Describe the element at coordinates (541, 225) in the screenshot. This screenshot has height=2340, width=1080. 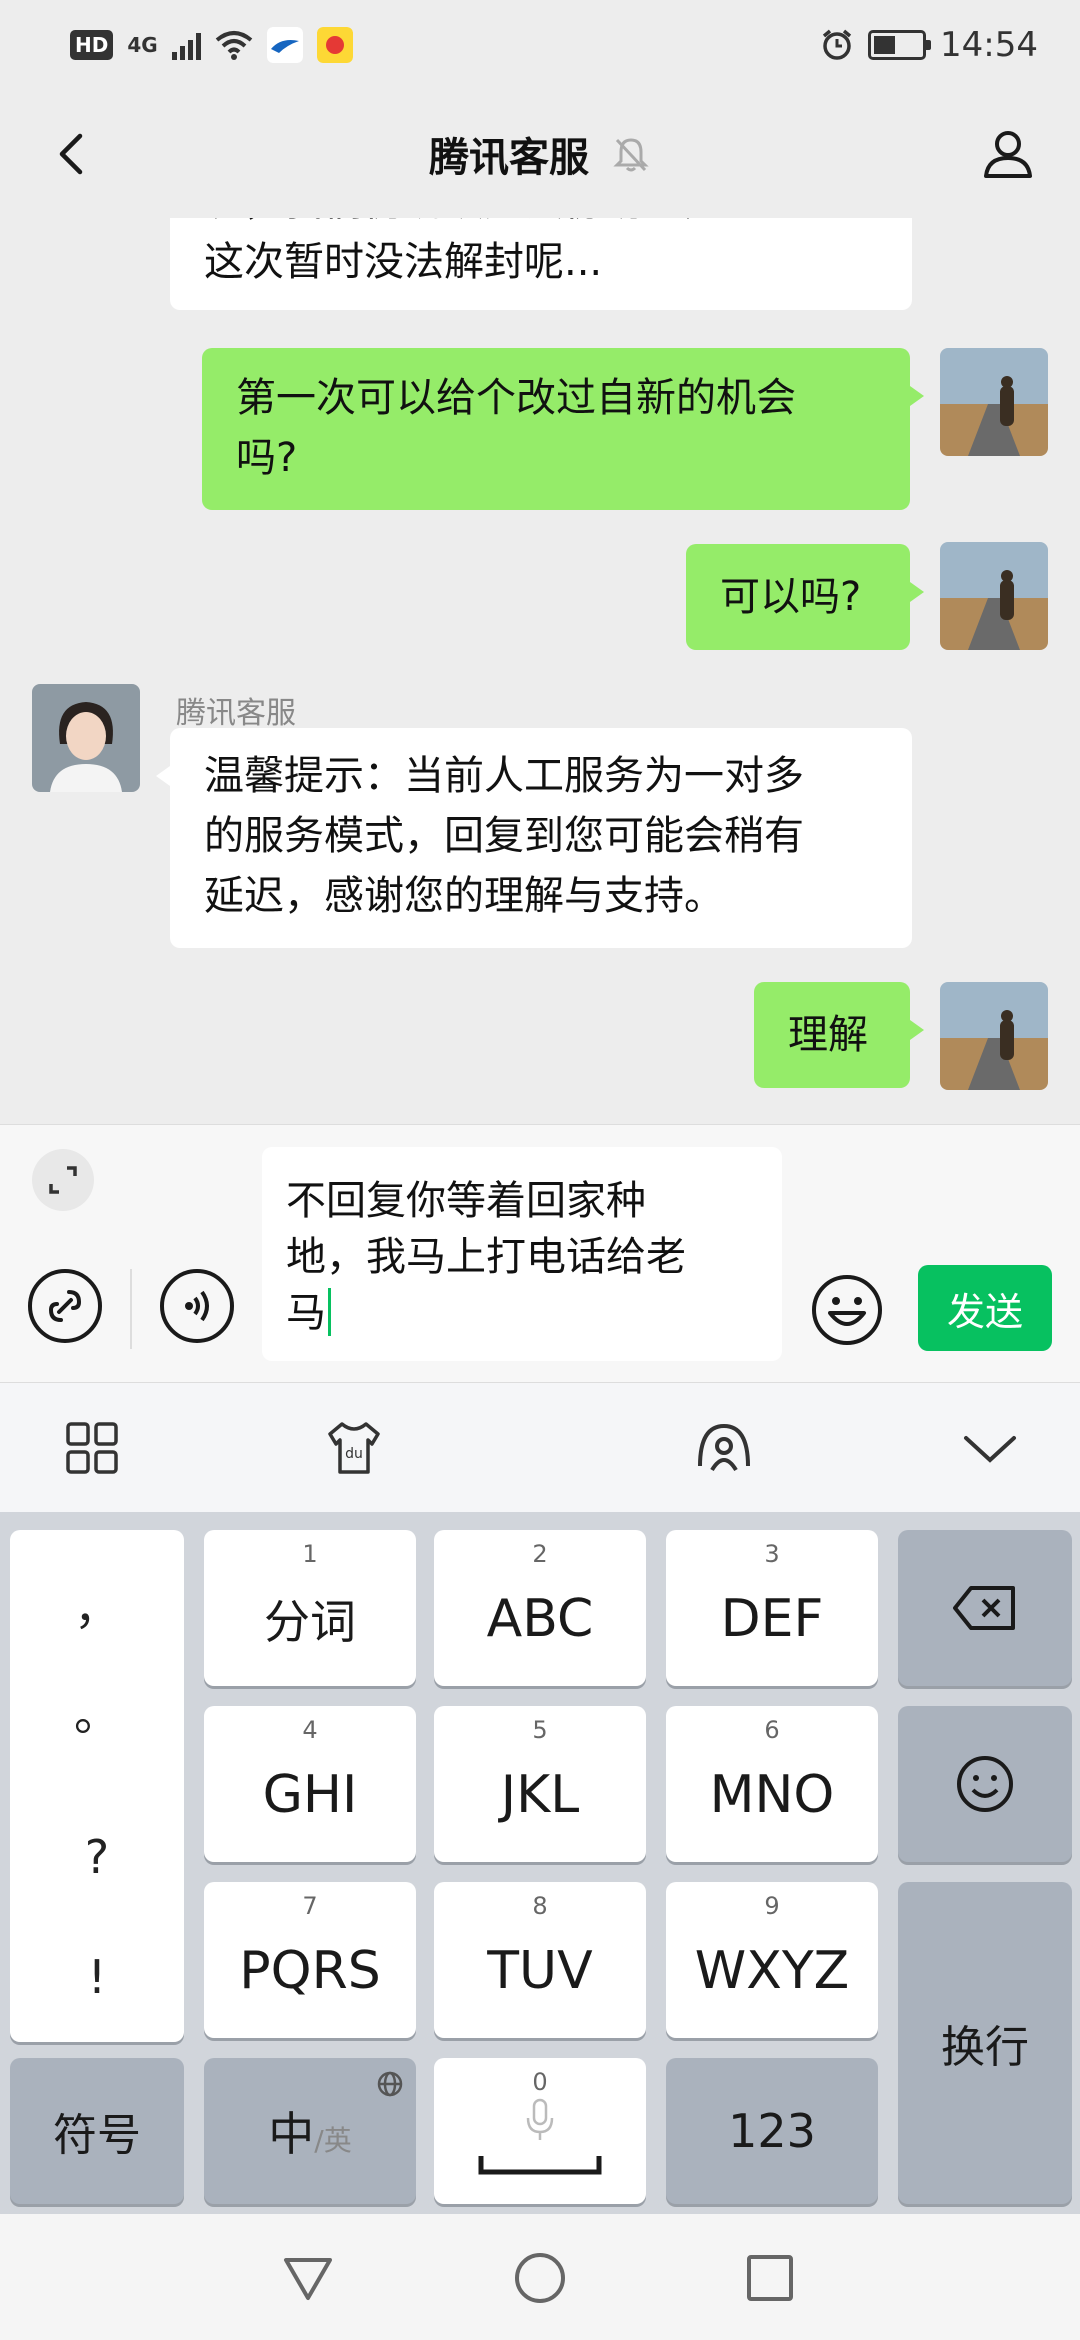
I see `message-line: 况，我们仍确认无法协助您处理。` at that location.